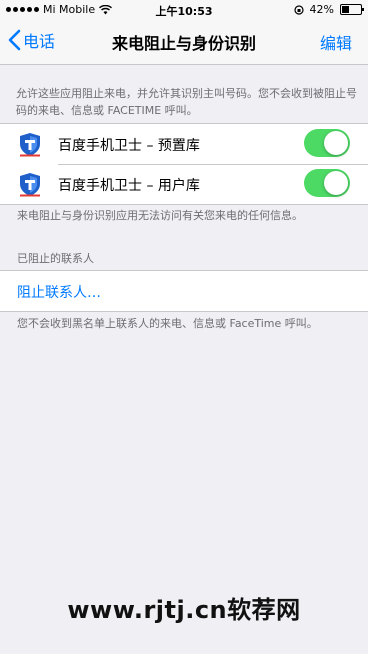 This screenshot has height=654, width=368. What do you see at coordinates (352, 9) in the screenshot?
I see `battery-icon` at bounding box center [352, 9].